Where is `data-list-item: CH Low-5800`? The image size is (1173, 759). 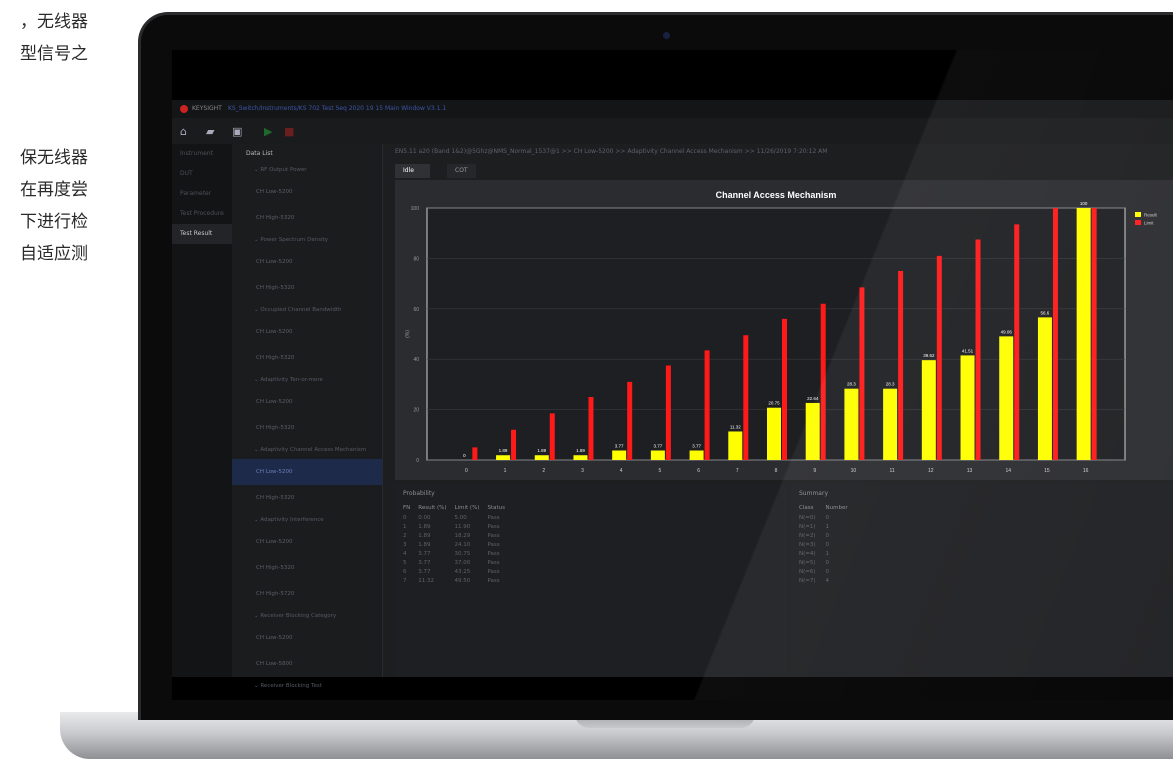 data-list-item: CH Low-5800 is located at coordinates (307, 664).